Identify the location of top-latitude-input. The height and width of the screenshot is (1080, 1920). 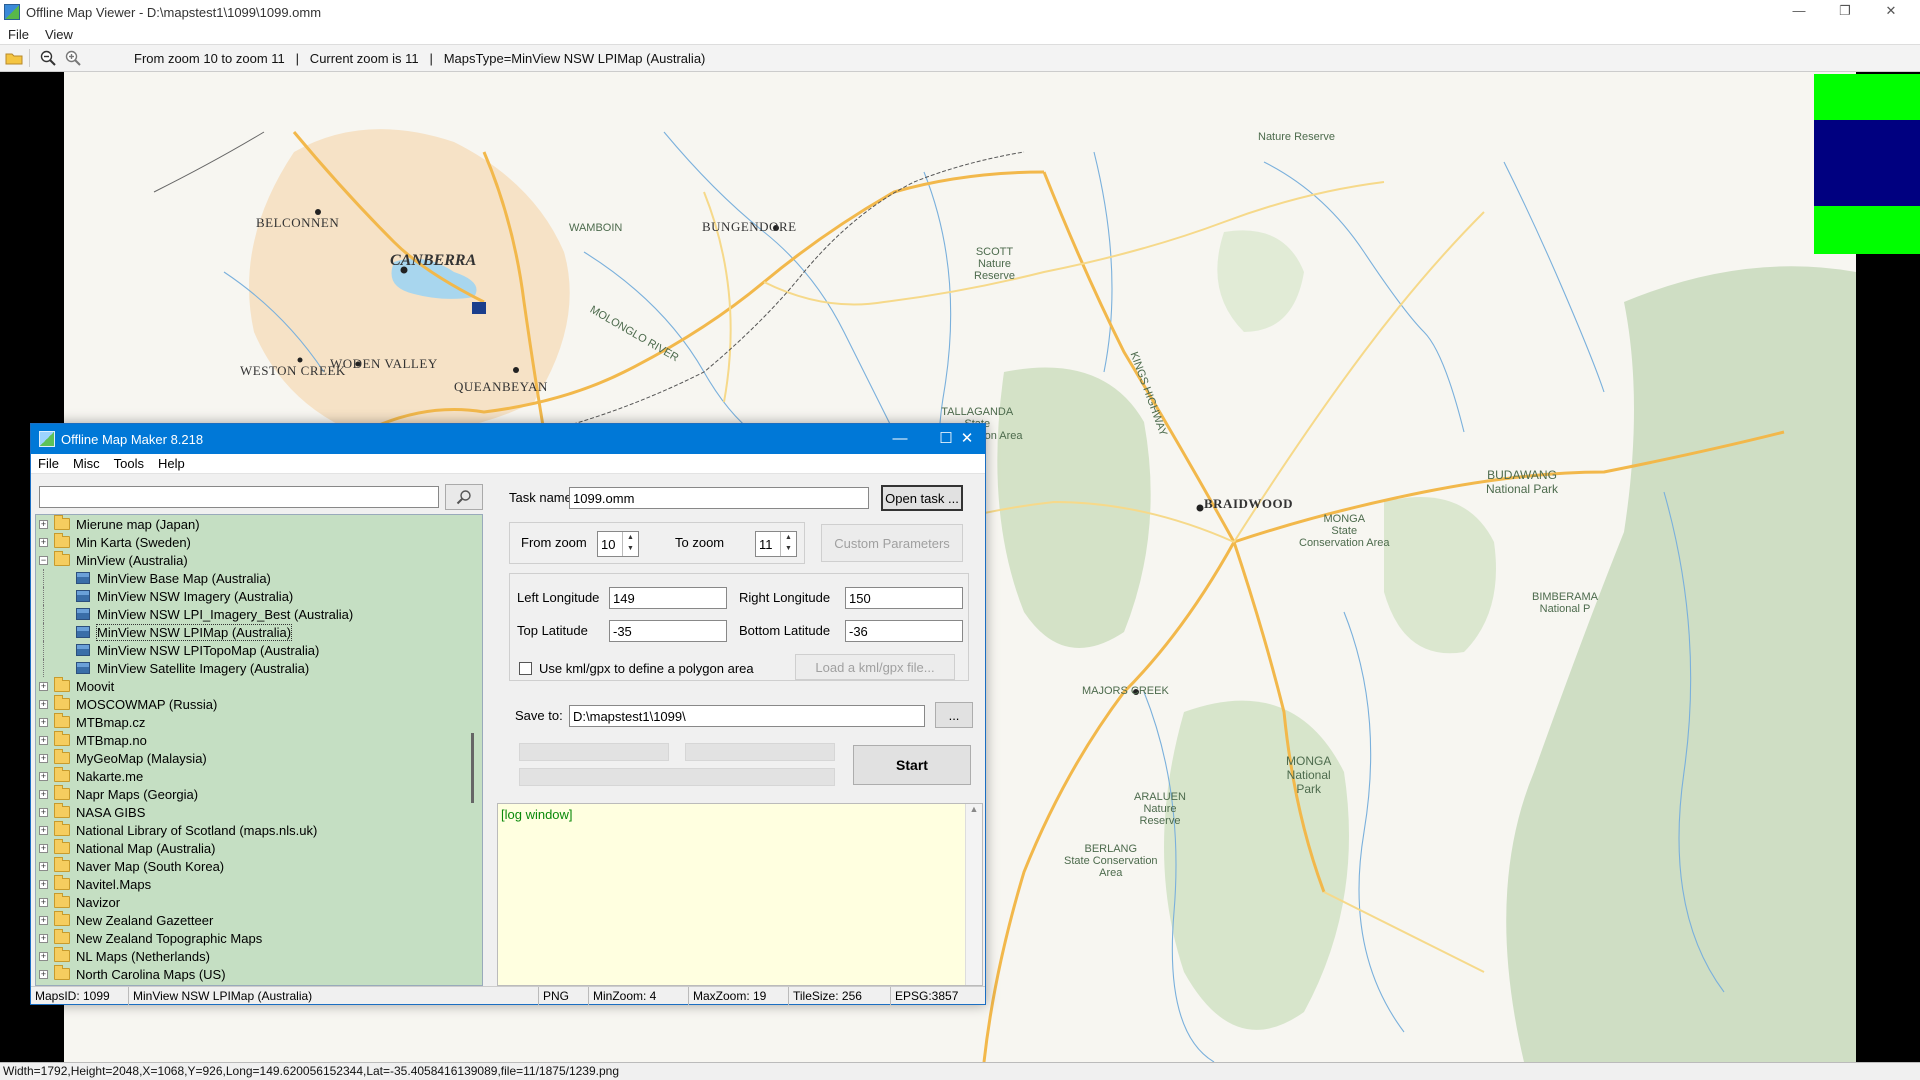
(668, 631).